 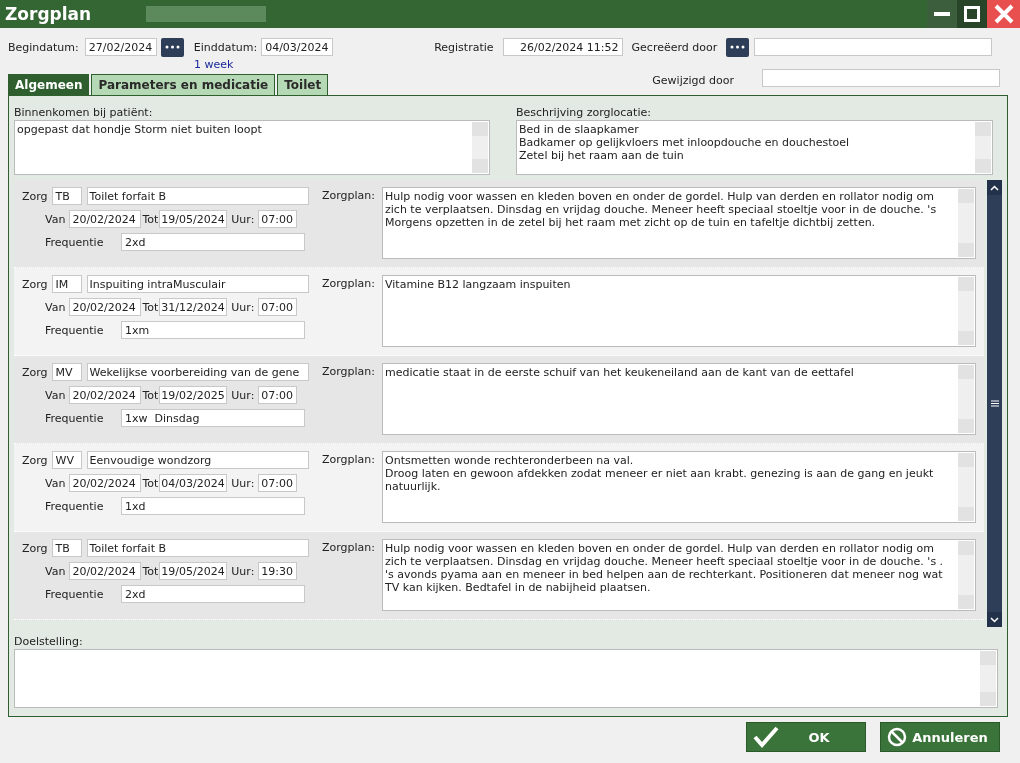 What do you see at coordinates (49, 642) in the screenshot?
I see `doelstelling-label: Doelstelling:` at bounding box center [49, 642].